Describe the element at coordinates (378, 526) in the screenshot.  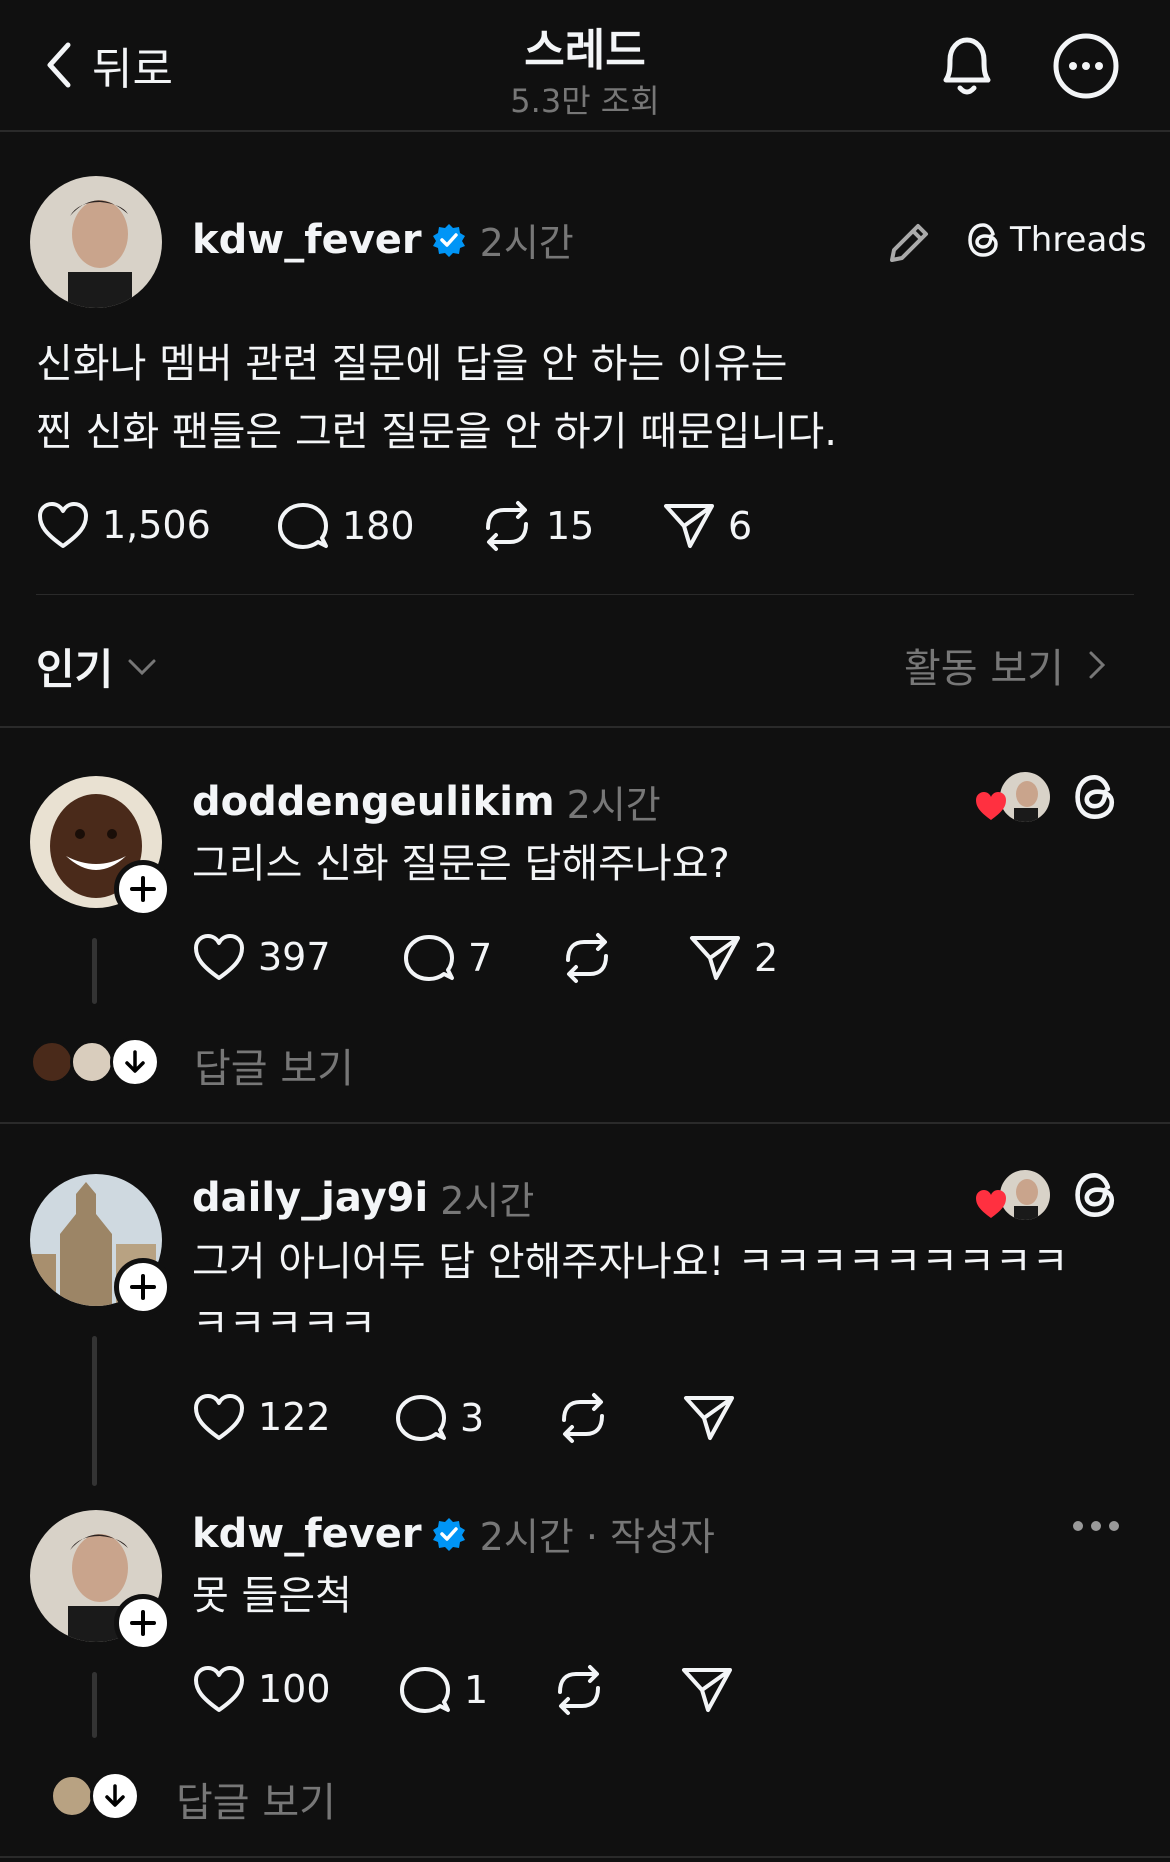
I see `comment-count: 180` at that location.